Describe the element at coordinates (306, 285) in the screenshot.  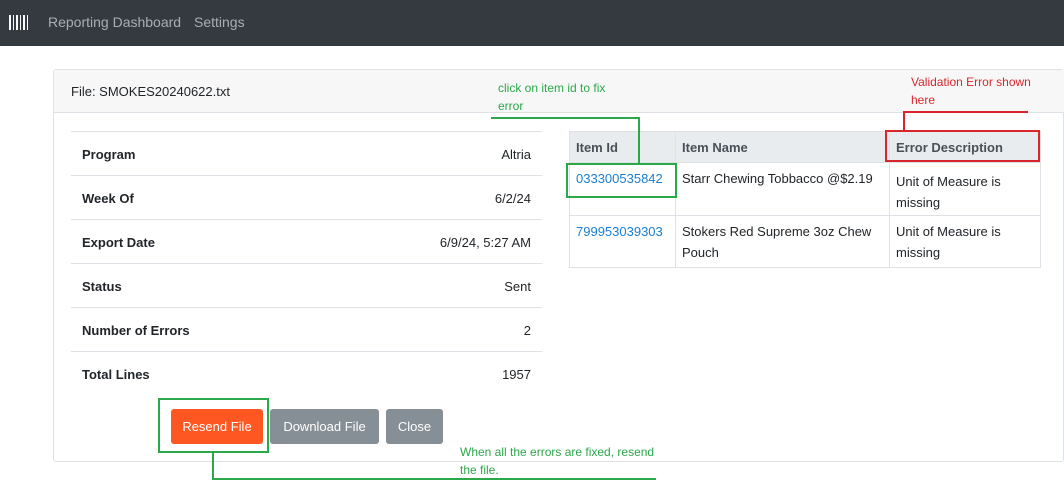
I see `detail-row-status: Status Sent` at that location.